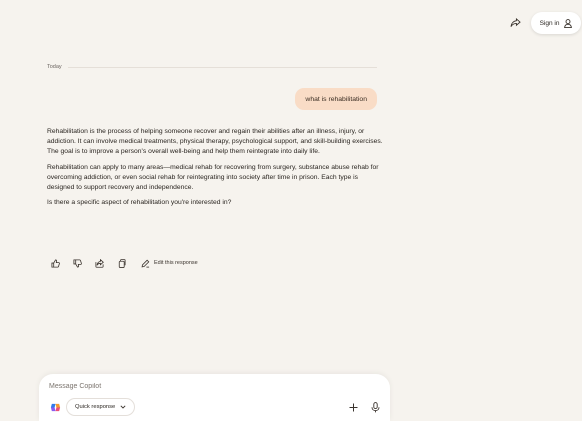 This screenshot has height=421, width=582. What do you see at coordinates (123, 407) in the screenshot?
I see `chevron-down-icon` at bounding box center [123, 407].